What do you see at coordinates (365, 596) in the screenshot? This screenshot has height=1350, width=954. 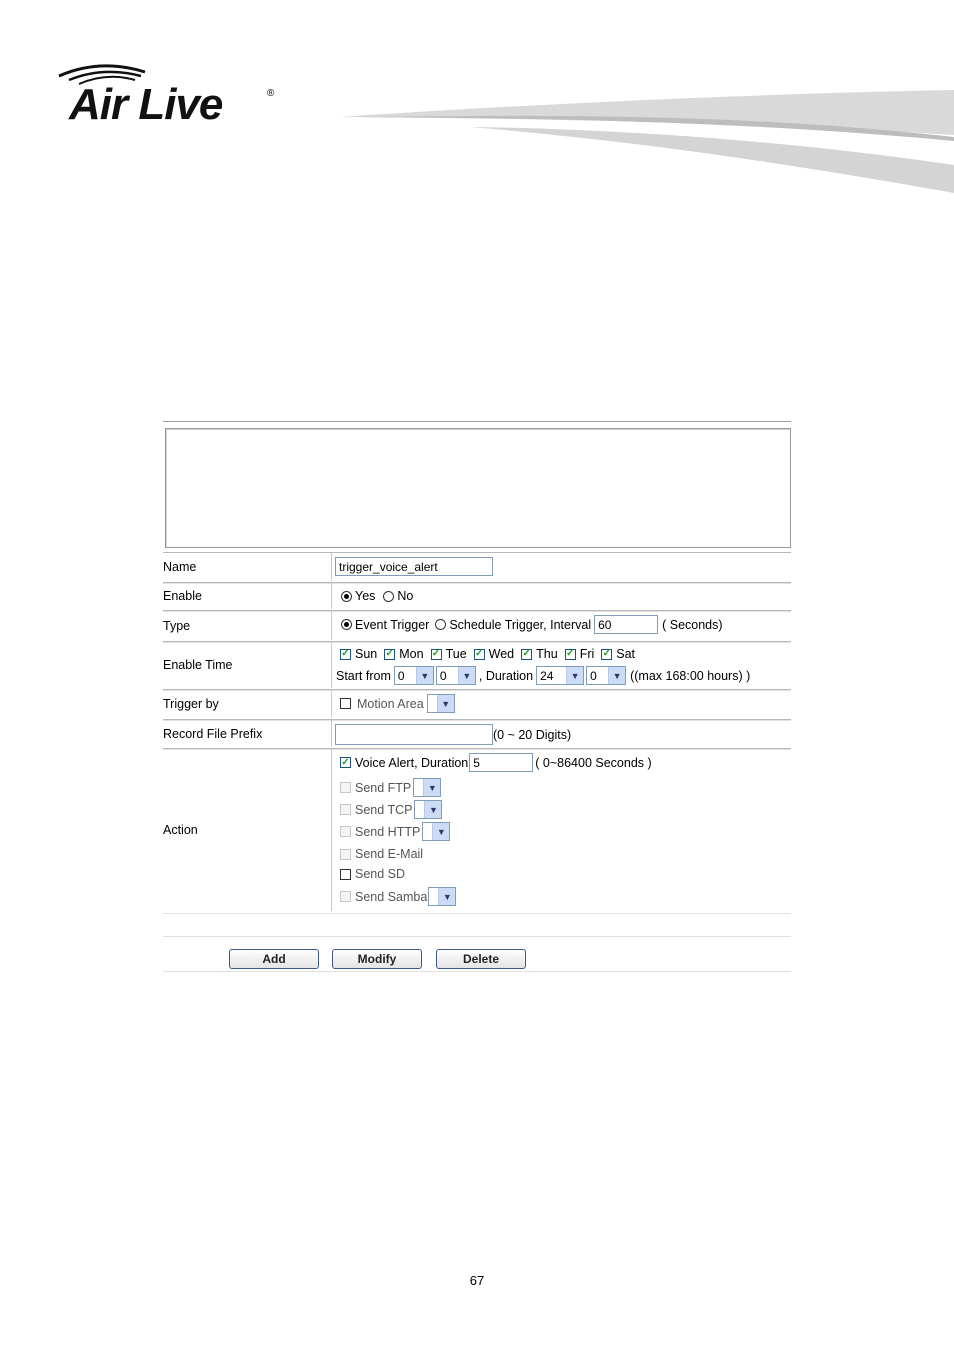 I see `enable-yes-label: Yes` at bounding box center [365, 596].